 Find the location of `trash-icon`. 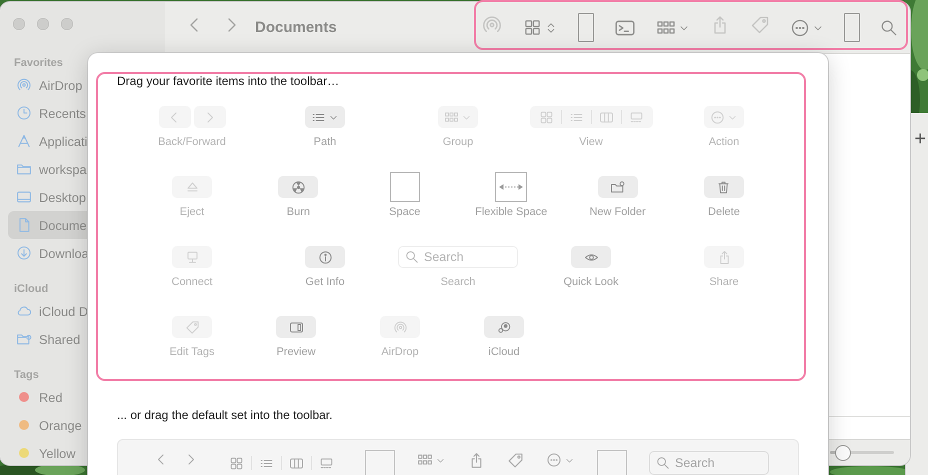

trash-icon is located at coordinates (724, 187).